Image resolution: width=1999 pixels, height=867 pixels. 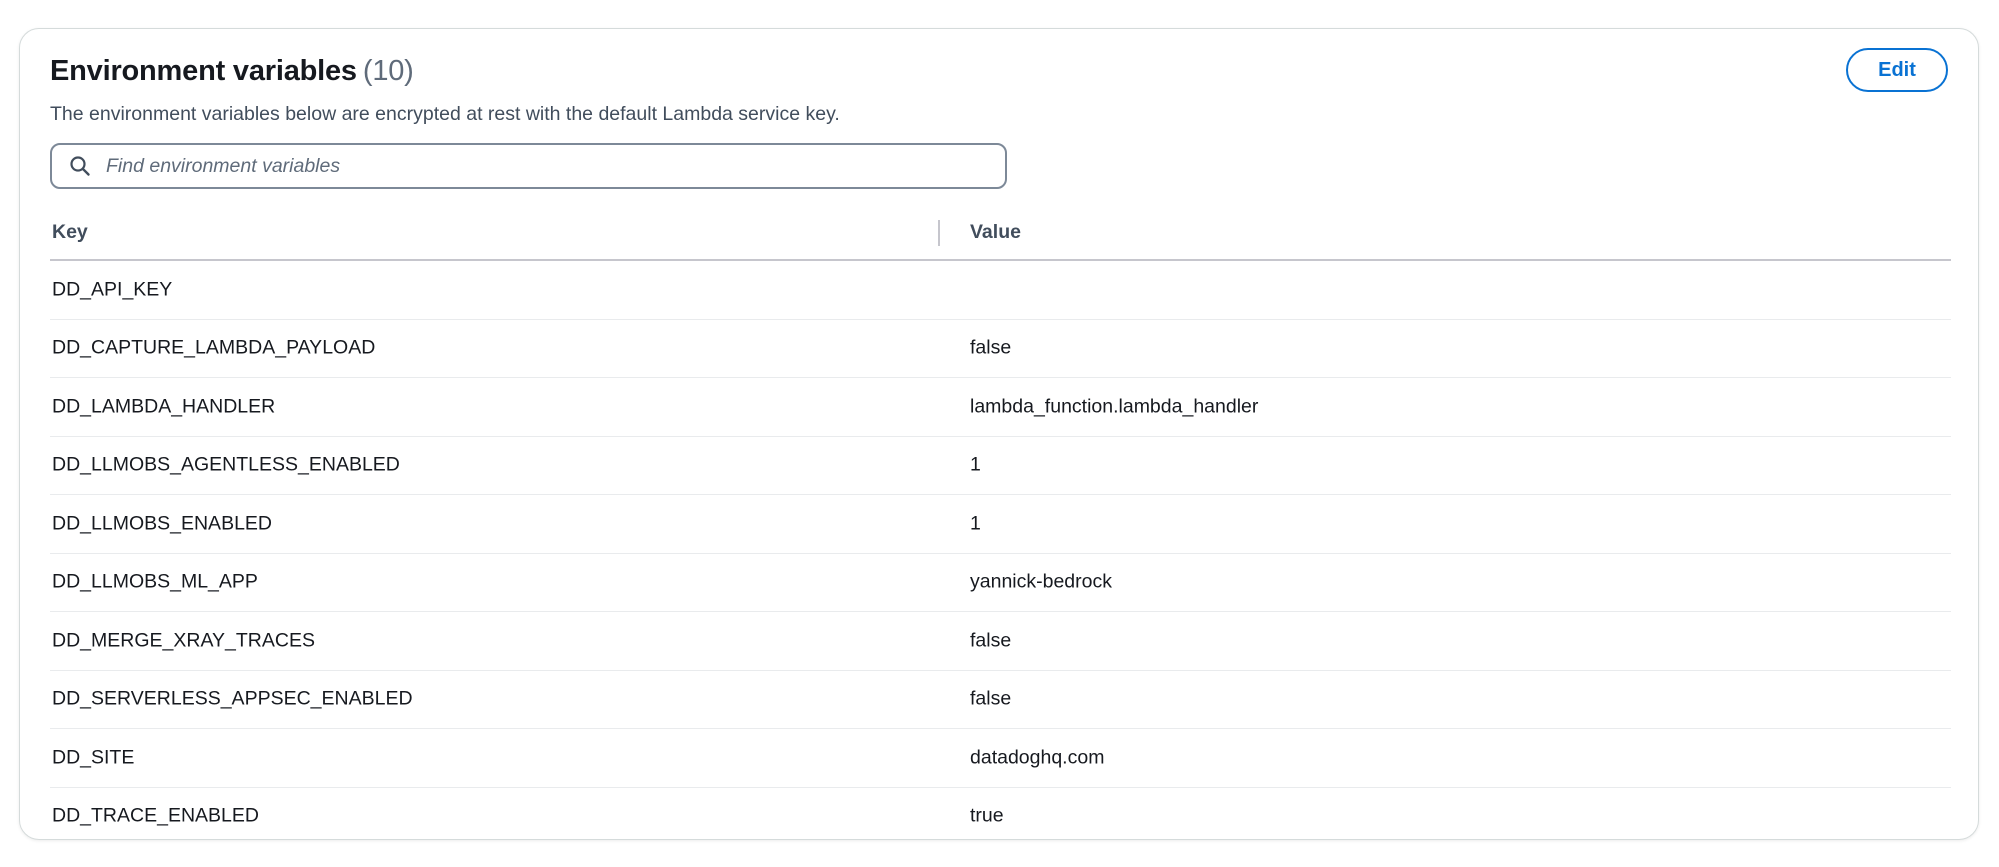 I want to click on column-header-key: Key, so click(x=70, y=232).